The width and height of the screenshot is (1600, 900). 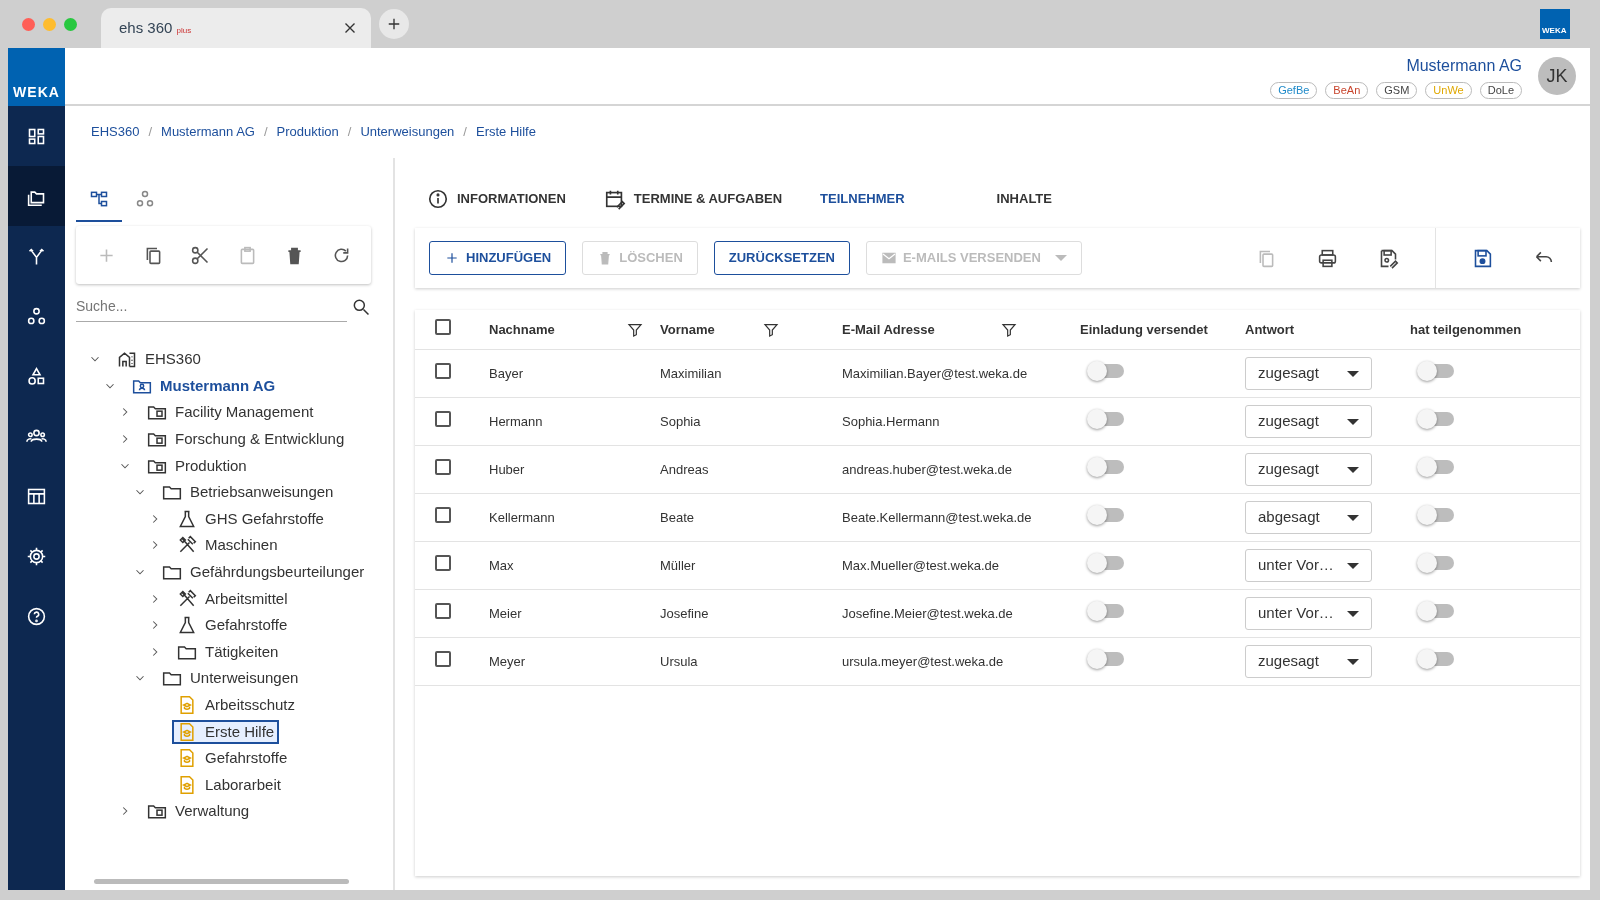 I want to click on breadcrumb-link: EHS360, so click(x=115, y=132).